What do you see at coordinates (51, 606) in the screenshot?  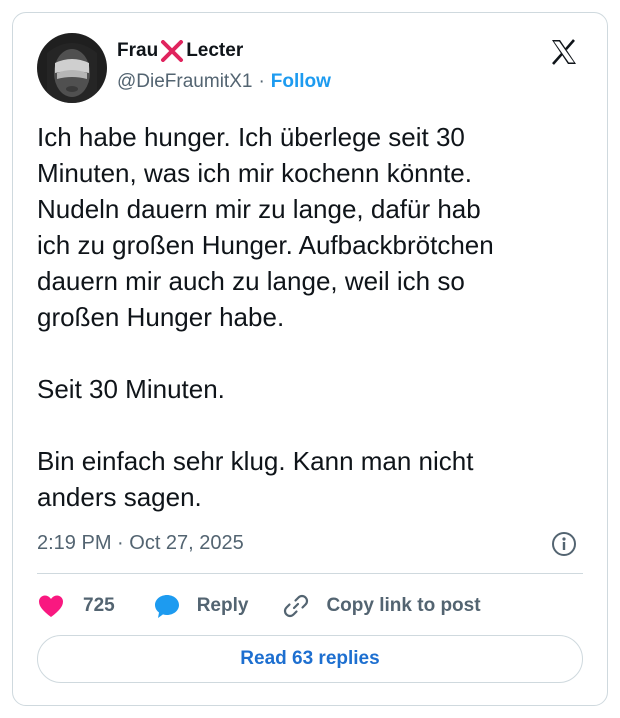 I see `heart-icon` at bounding box center [51, 606].